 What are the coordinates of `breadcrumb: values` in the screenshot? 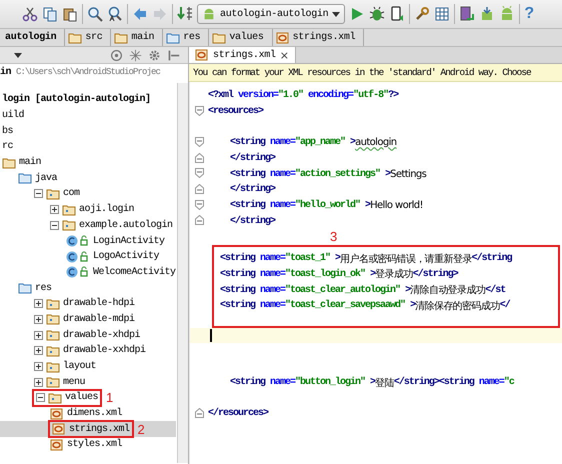 It's located at (241, 37).